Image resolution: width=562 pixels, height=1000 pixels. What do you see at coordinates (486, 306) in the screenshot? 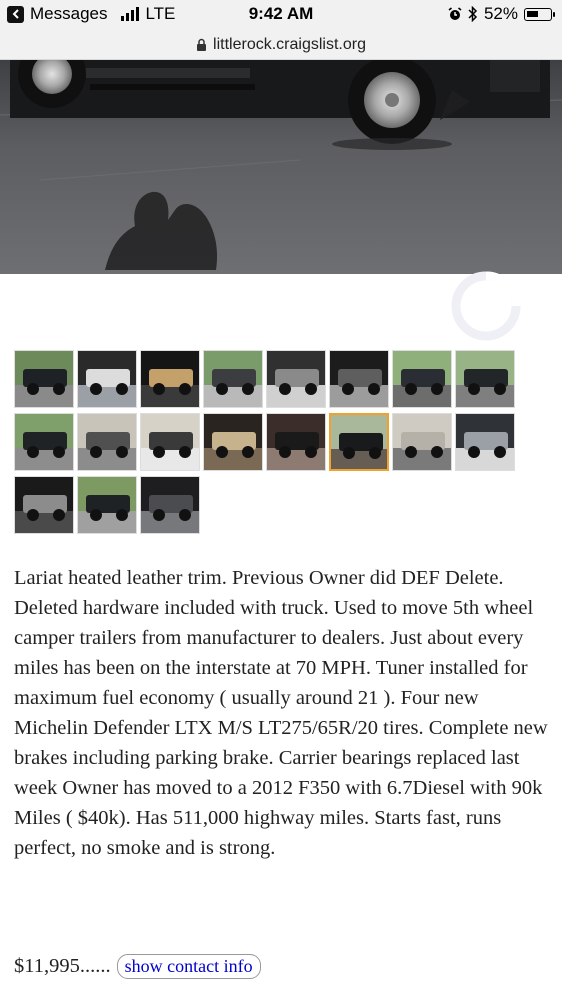
I see `loading-ring-icon` at bounding box center [486, 306].